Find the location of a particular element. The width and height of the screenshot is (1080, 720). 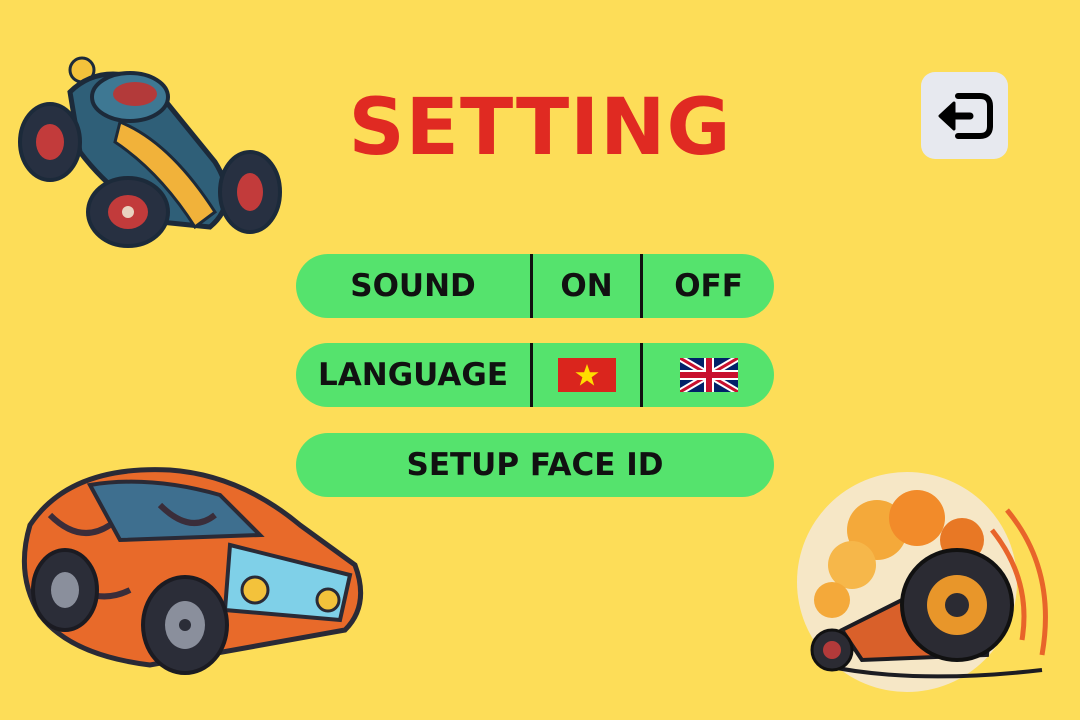

language-vietnamese-button is located at coordinates (586, 375).